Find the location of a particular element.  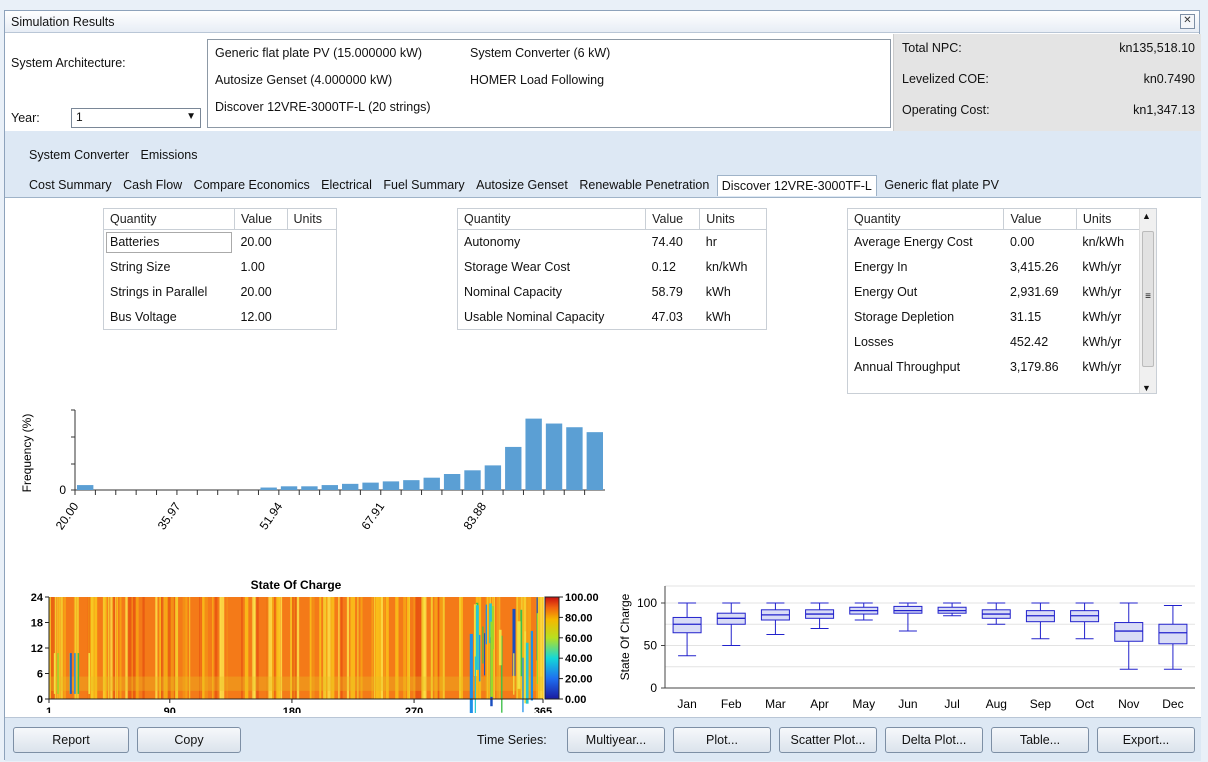

col-units: Units is located at coordinates (312, 219).